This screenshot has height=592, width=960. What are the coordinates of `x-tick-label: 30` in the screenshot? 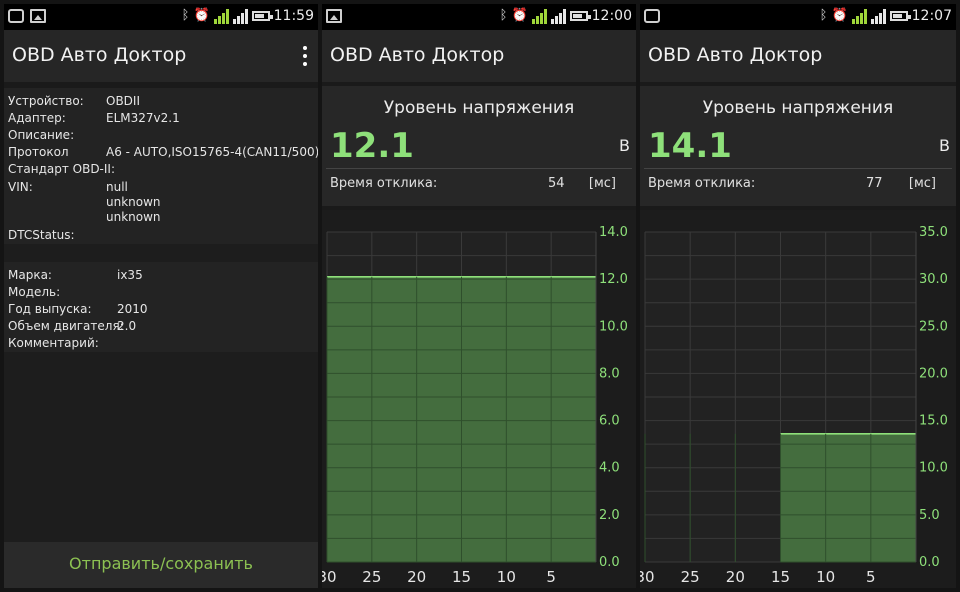 It's located at (647, 577).